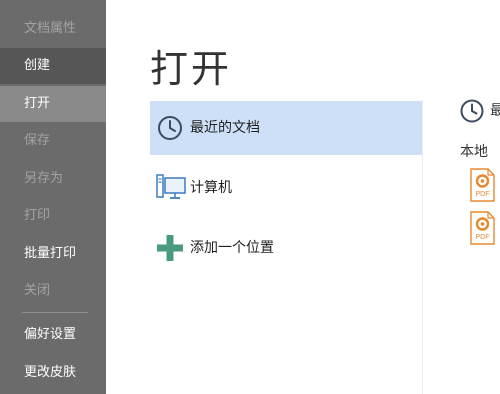 The width and height of the screenshot is (500, 394). Describe the element at coordinates (211, 188) in the screenshot. I see `location-label: 计算机` at that location.